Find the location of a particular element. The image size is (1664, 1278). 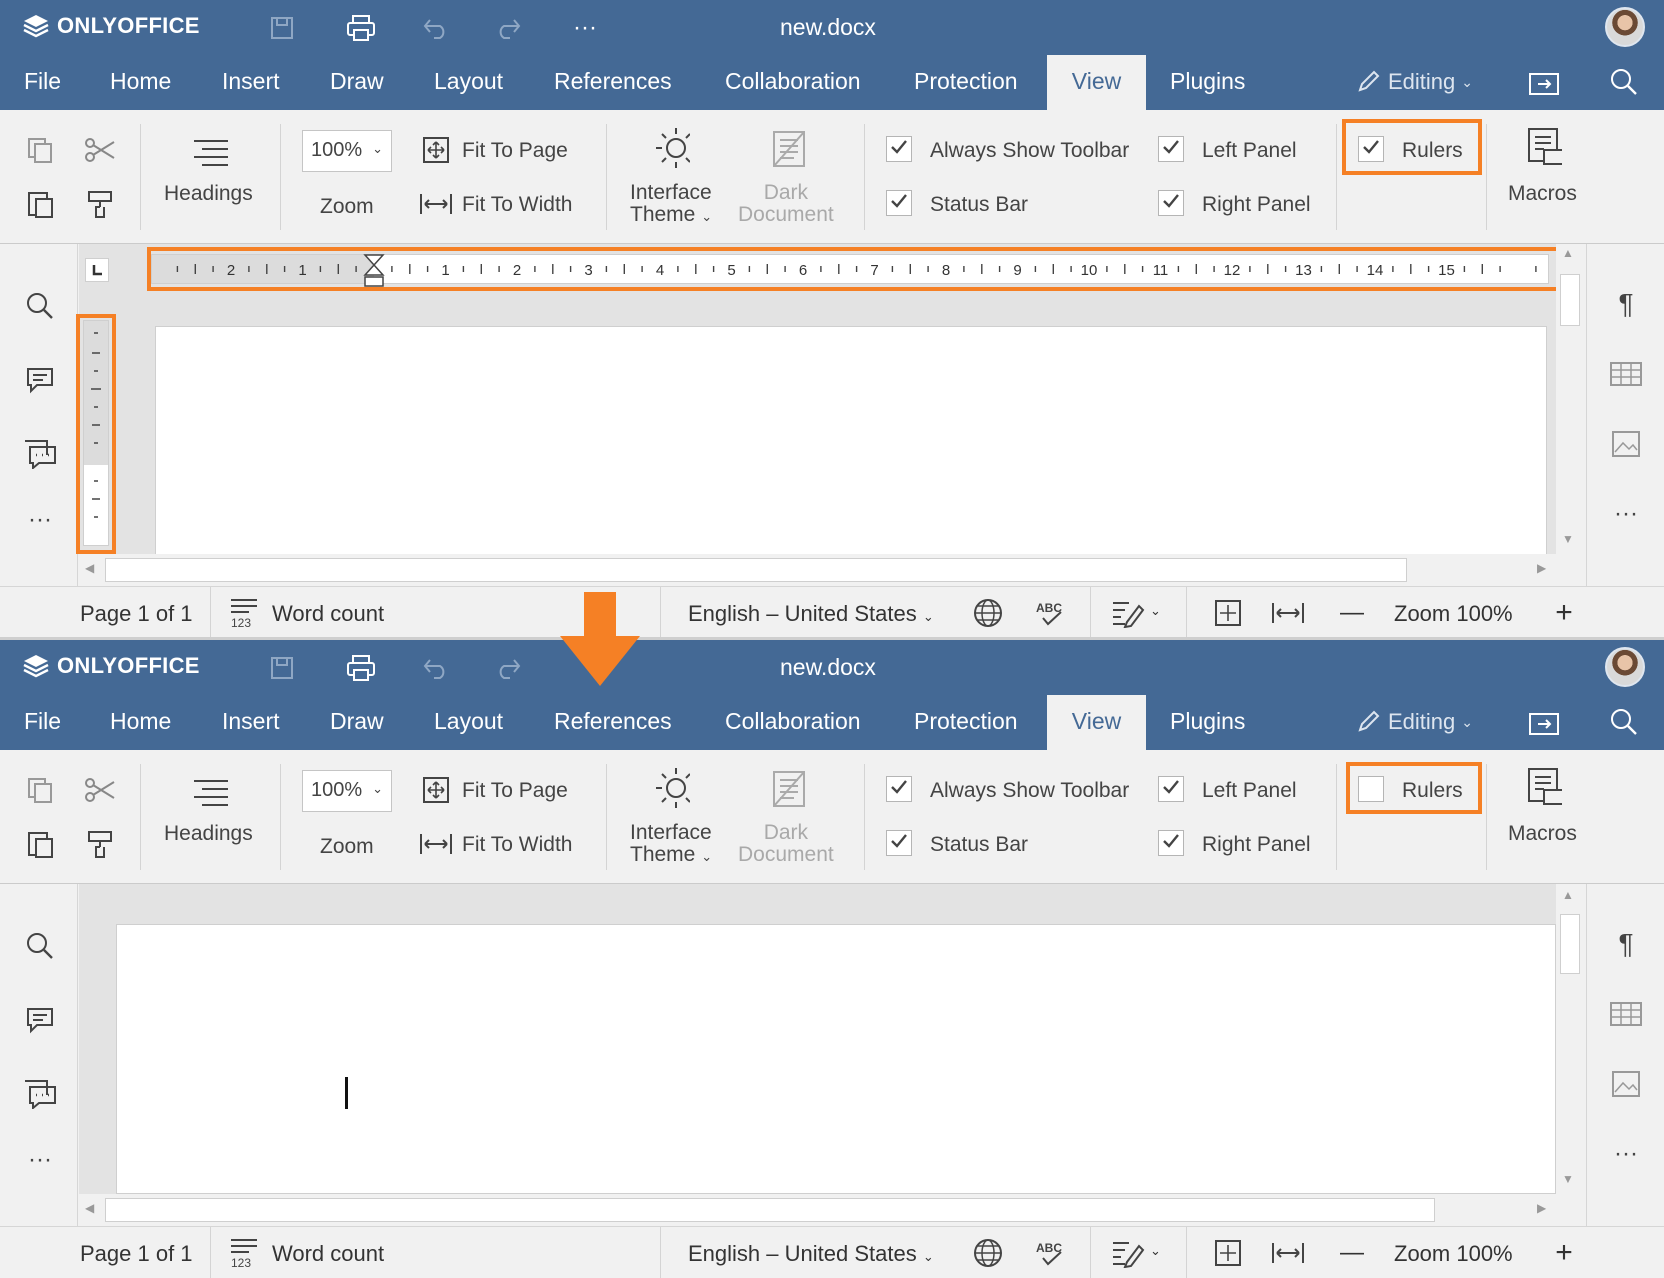

format-painter-icon is located at coordinates (100, 204).